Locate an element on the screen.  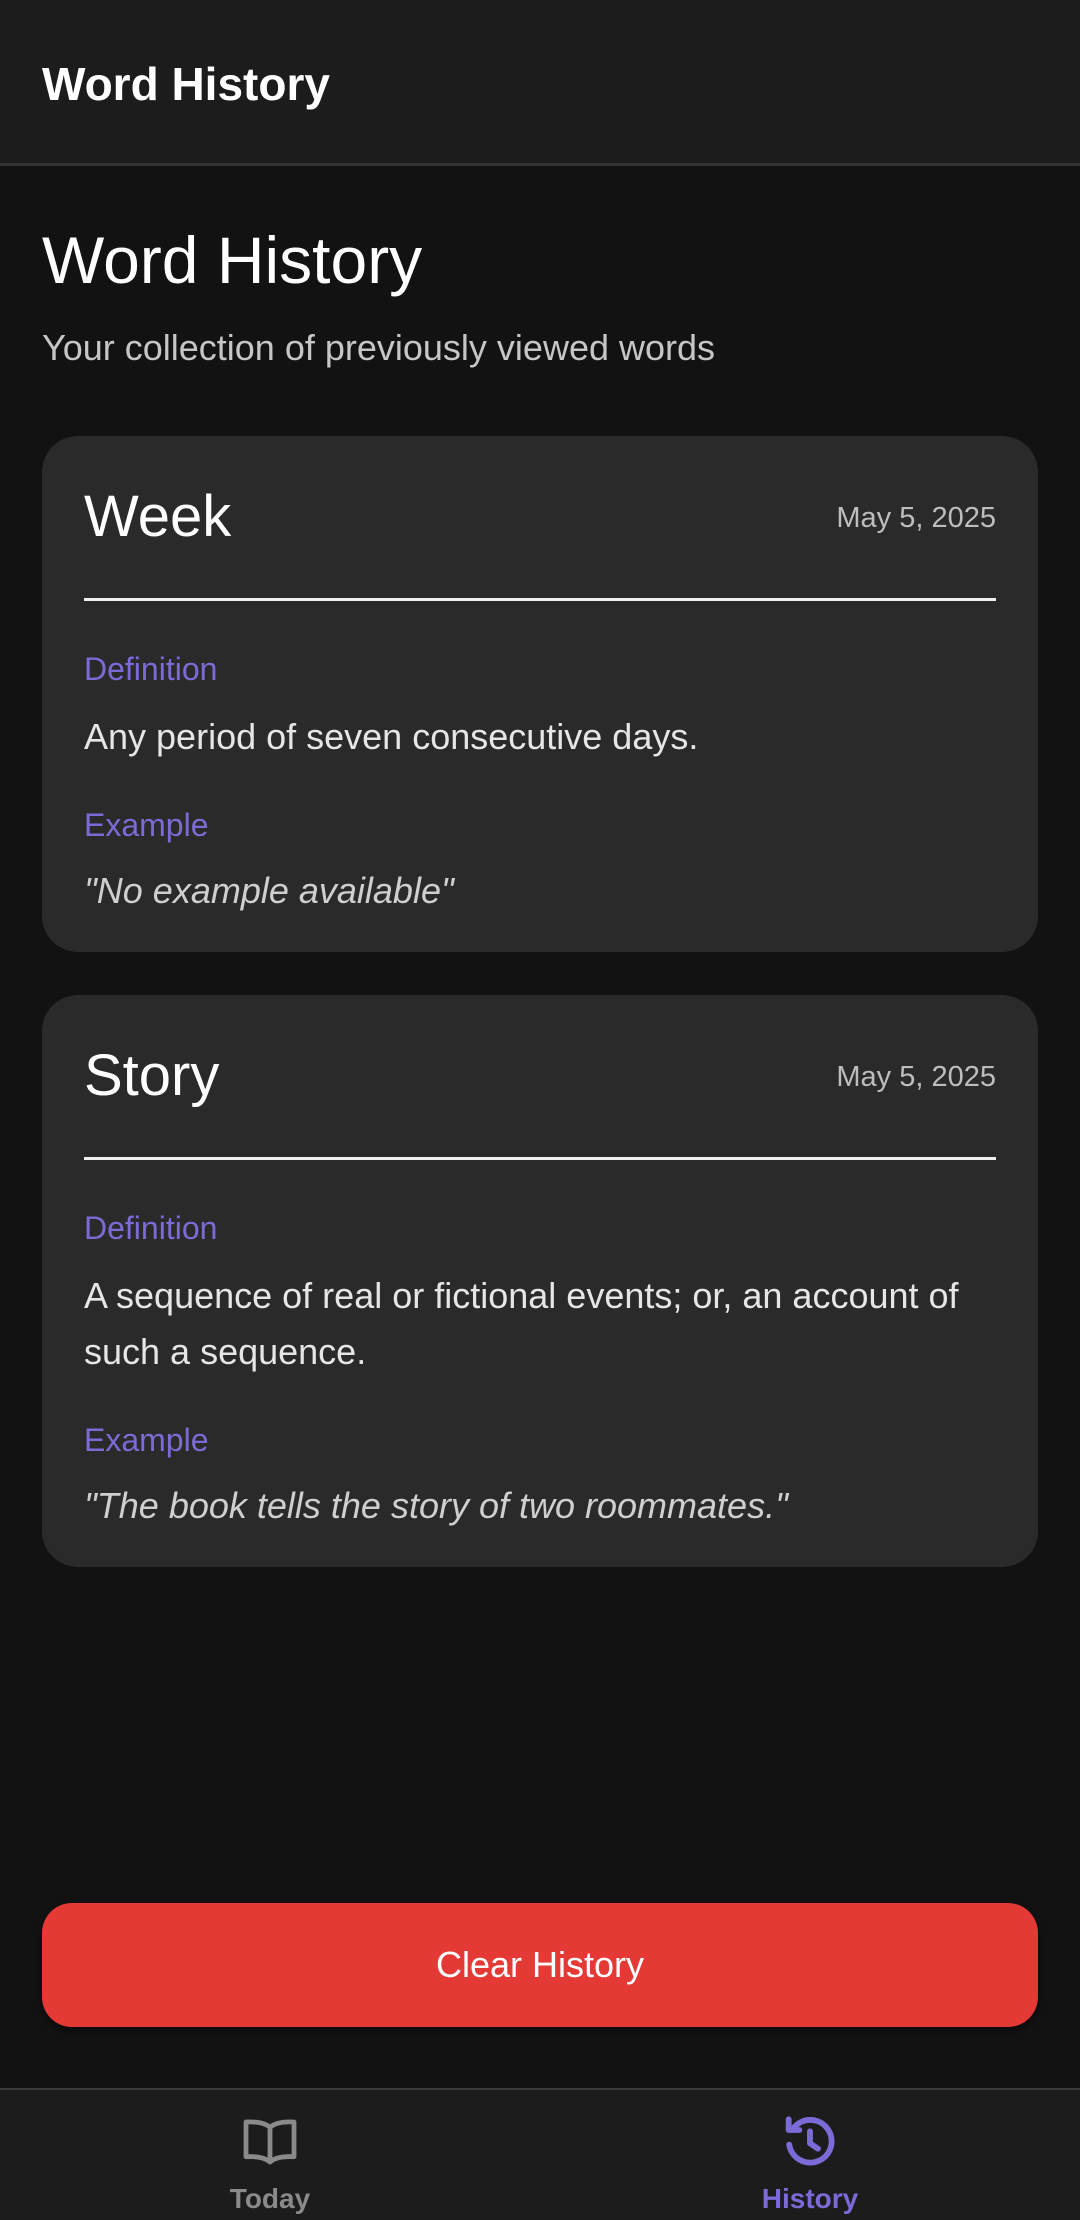
nav-item-history: History is located at coordinates (810, 2155).